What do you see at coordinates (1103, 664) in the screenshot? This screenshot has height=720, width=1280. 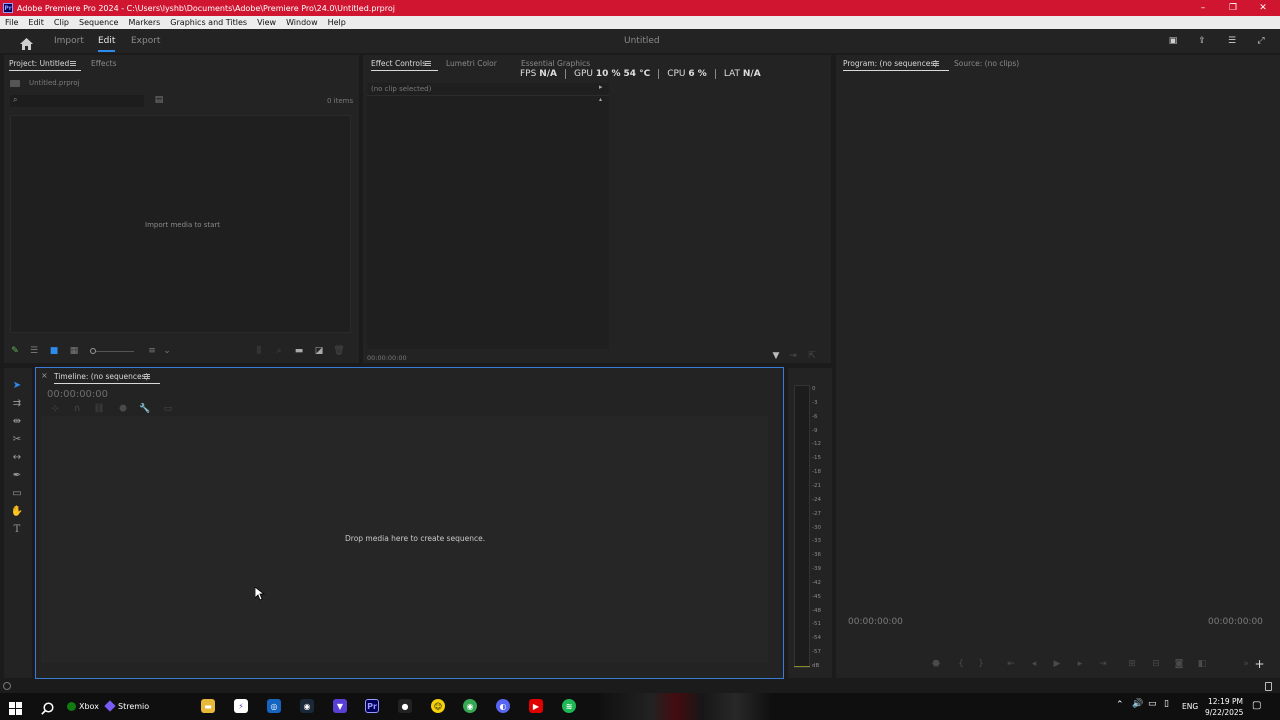 I see `go-to-out-icon: ⇥` at bounding box center [1103, 664].